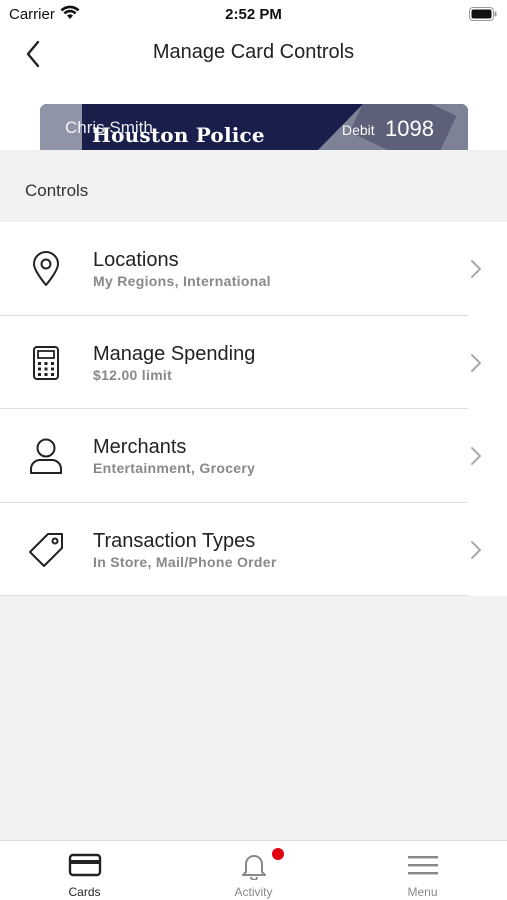 Image resolution: width=507 pixels, height=900 pixels. I want to click on tab-cards: Cards, so click(84, 870).